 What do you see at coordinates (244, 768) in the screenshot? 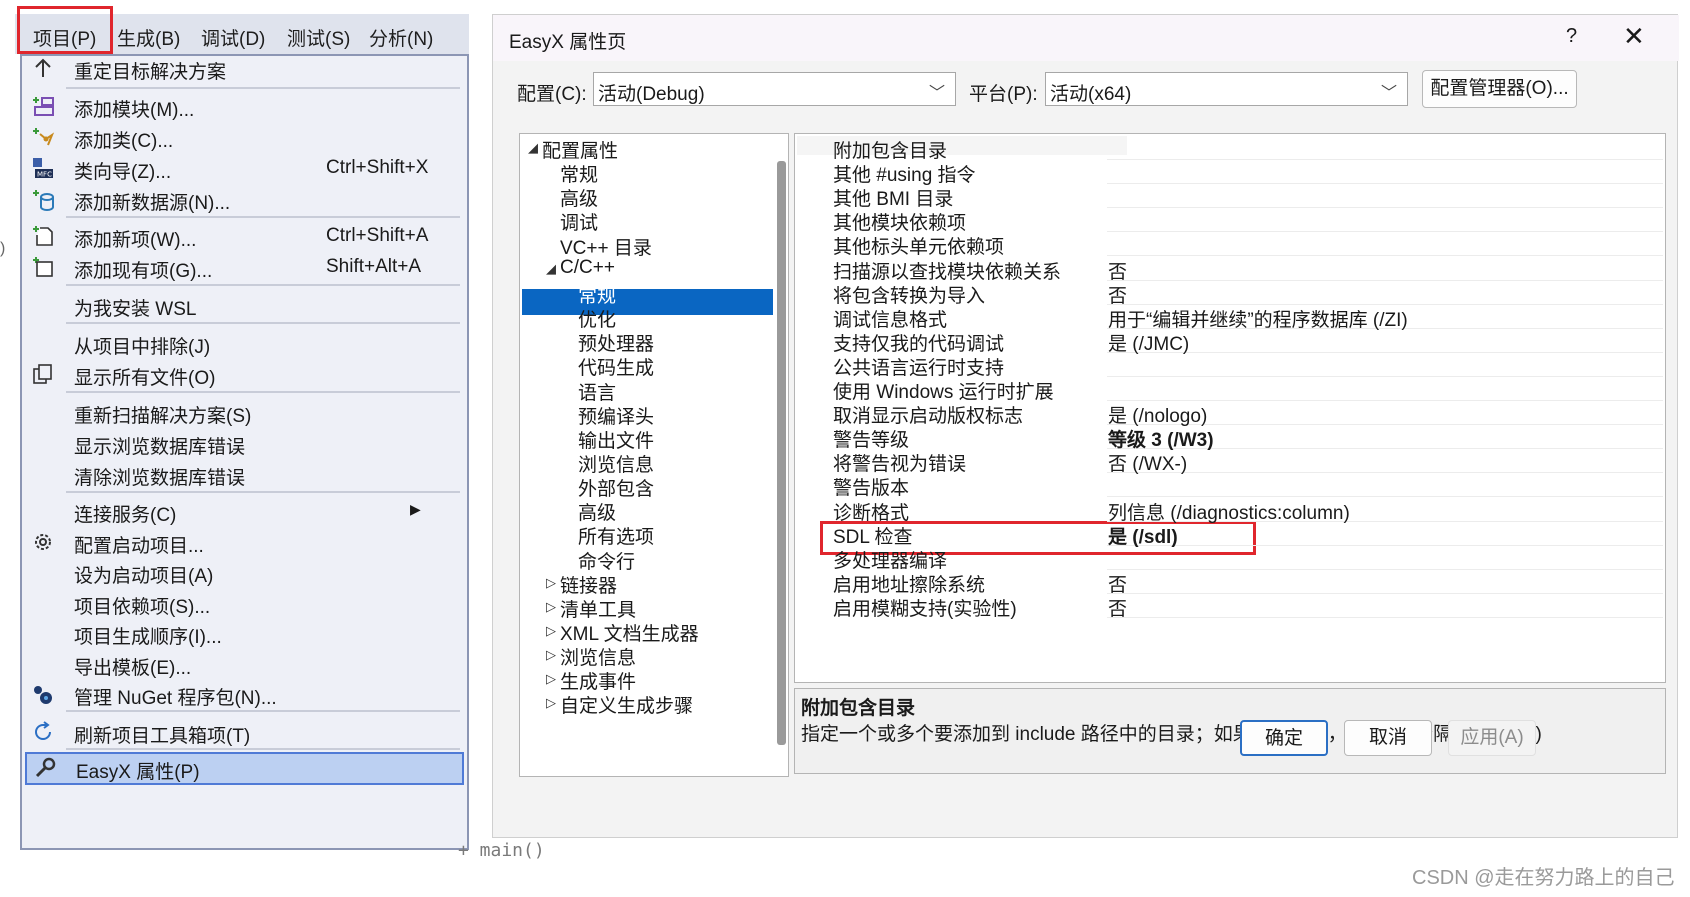
I see `menu-item-easyx-properties: EasyX 属性(P)` at bounding box center [244, 768].